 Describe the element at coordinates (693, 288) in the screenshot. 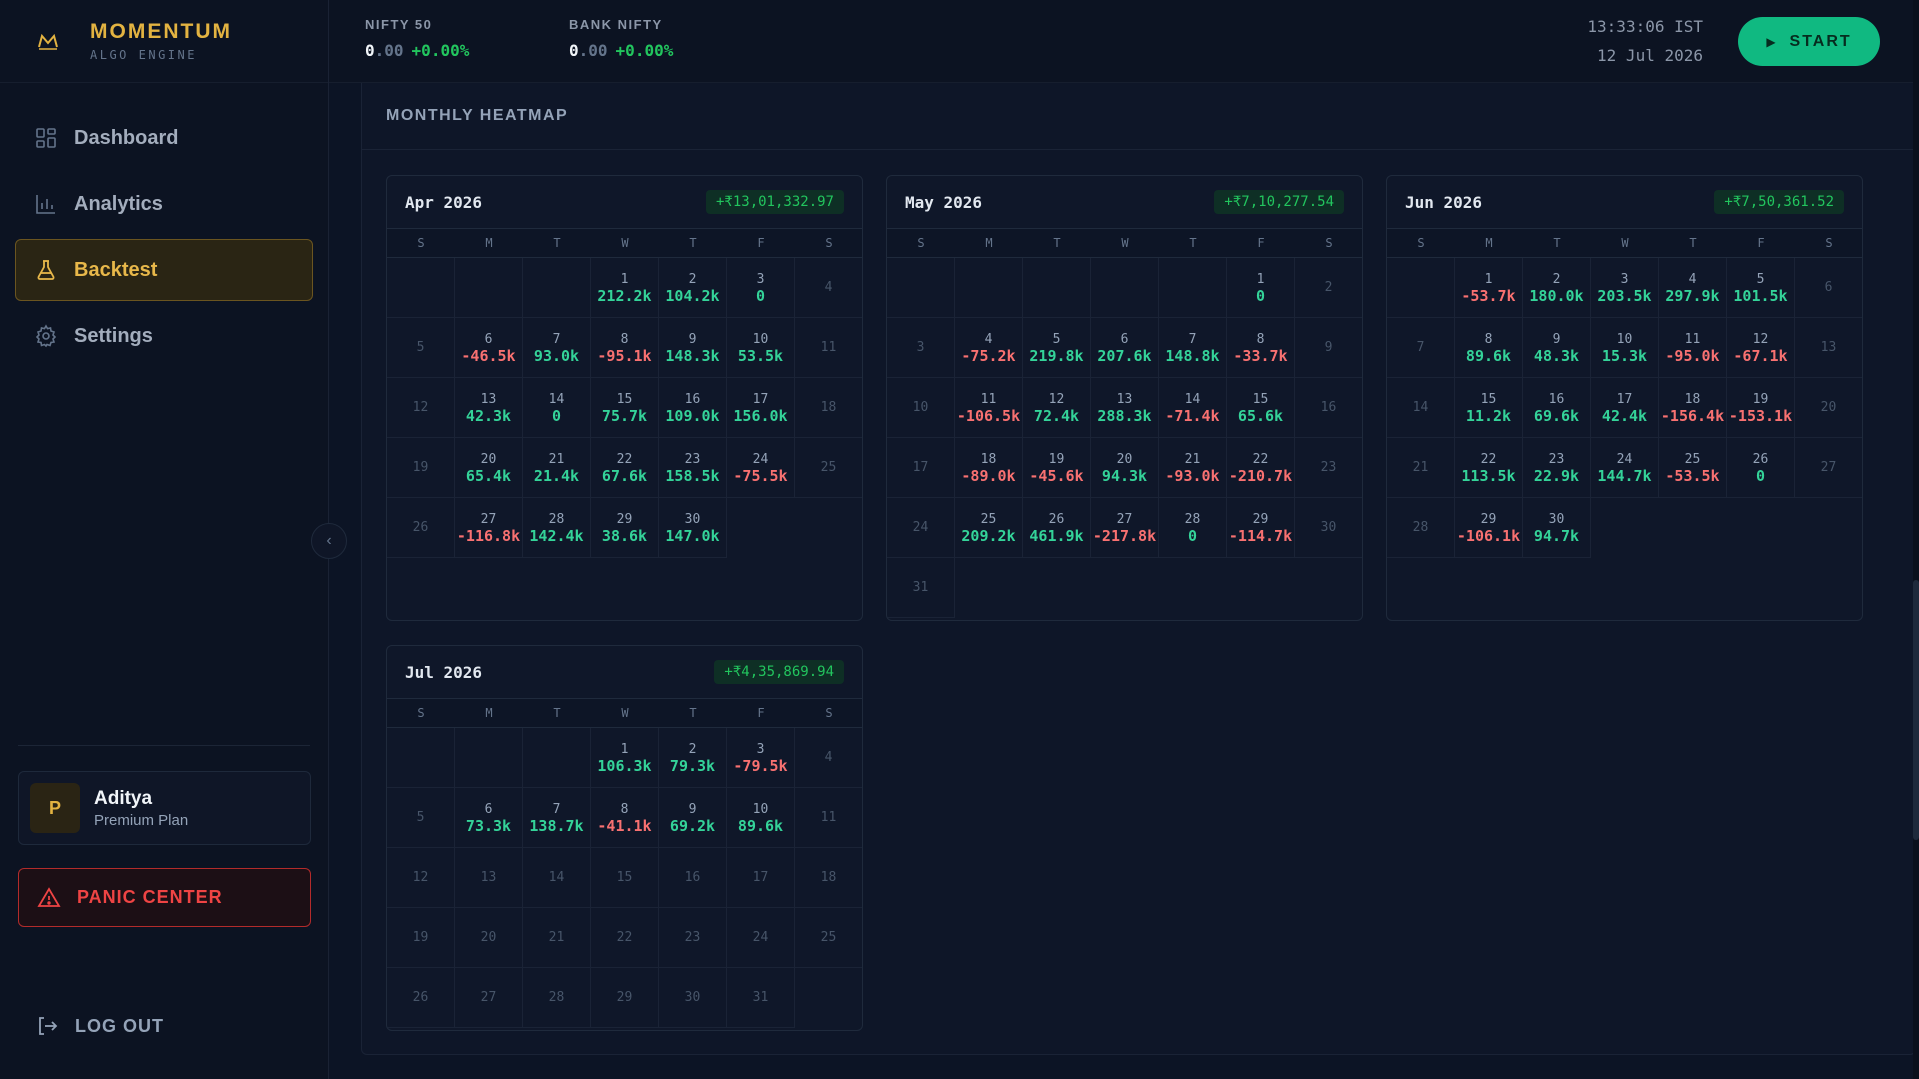

I see `day-cell: 2 104.2k` at that location.